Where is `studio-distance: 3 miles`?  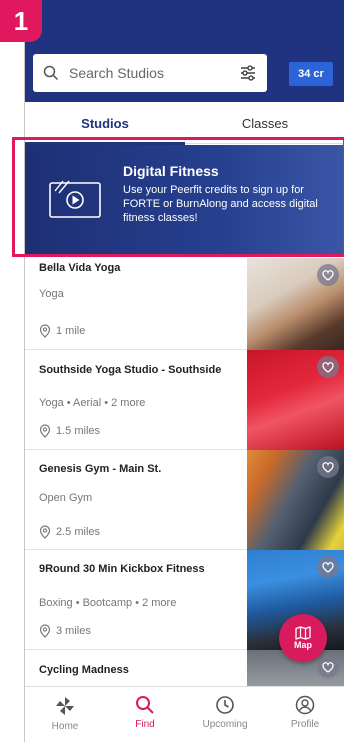
studio-distance: 3 miles is located at coordinates (65, 631).